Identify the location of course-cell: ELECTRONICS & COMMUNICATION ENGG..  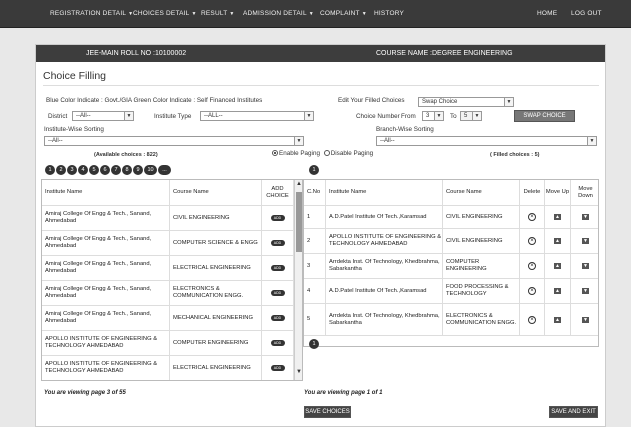
(216, 293).